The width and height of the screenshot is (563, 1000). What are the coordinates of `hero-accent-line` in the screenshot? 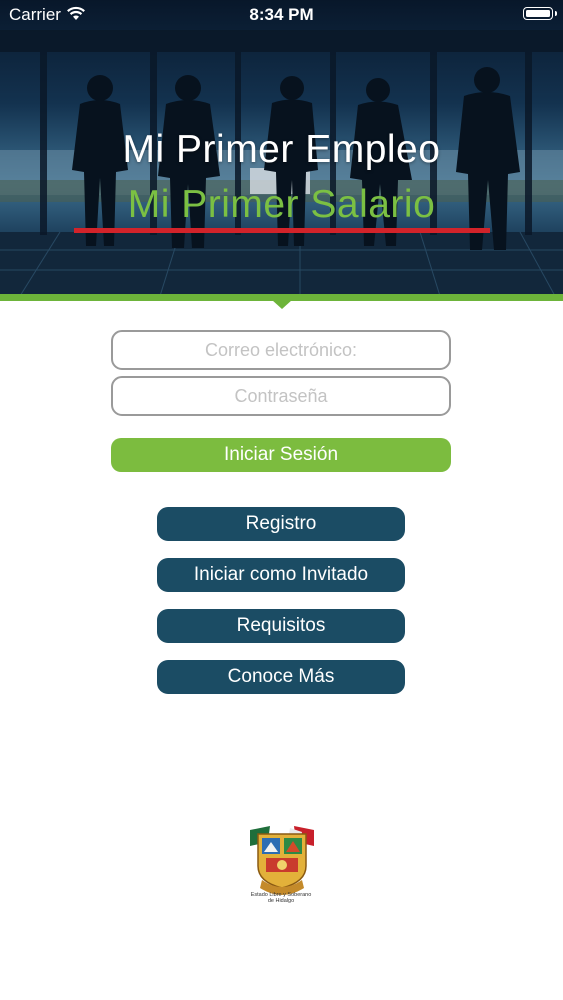 It's located at (282, 230).